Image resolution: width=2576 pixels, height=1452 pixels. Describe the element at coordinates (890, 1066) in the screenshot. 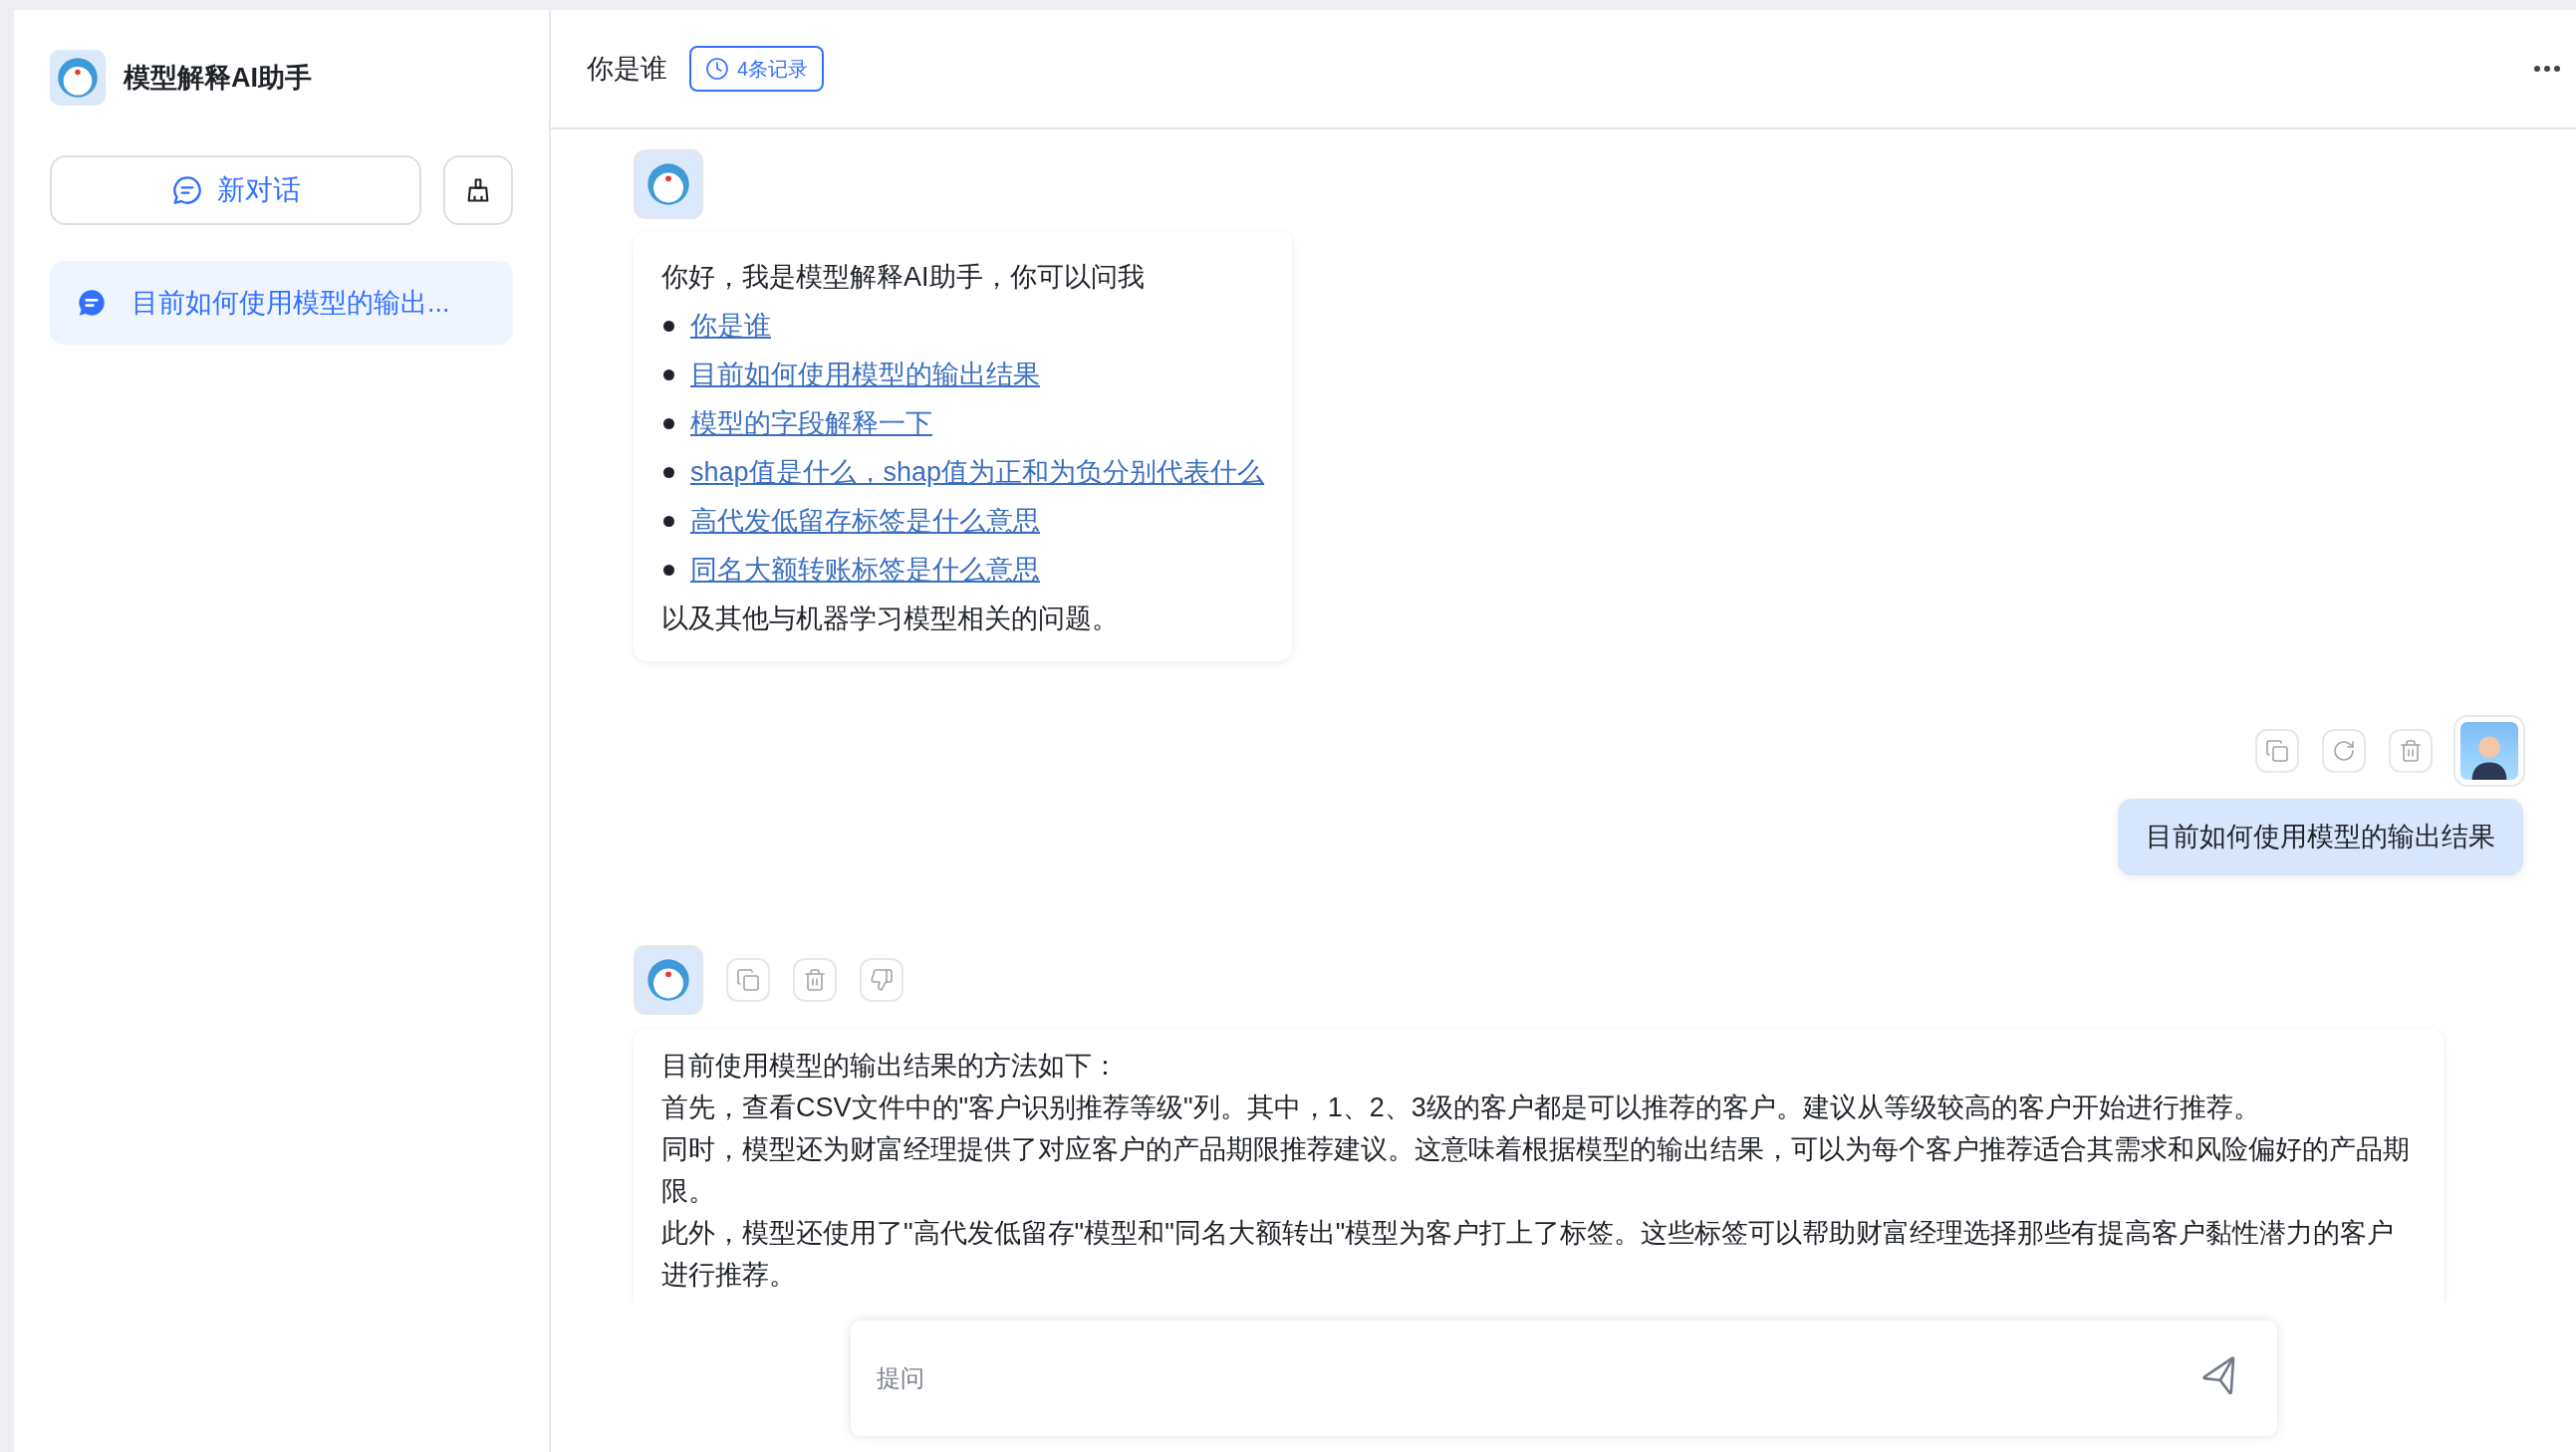

I see `message-text: 目前使用模型的输出结果的方法如下：` at that location.